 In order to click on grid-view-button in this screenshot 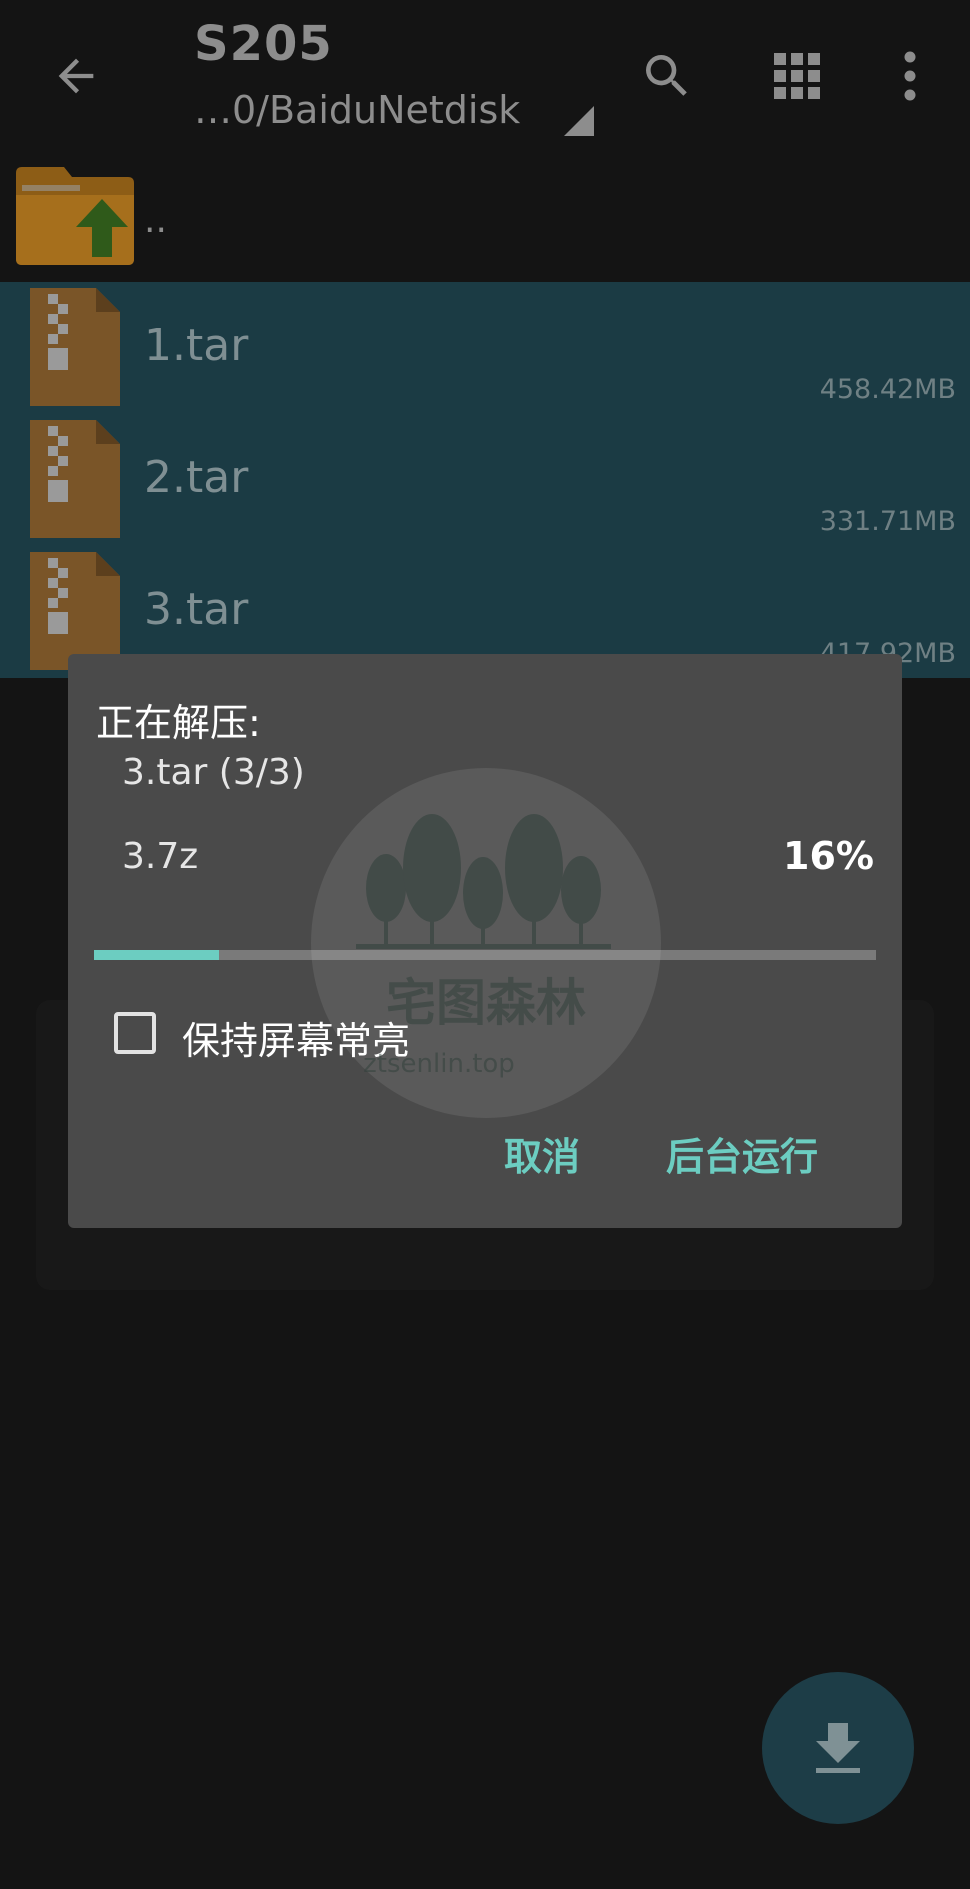, I will do `click(797, 76)`.